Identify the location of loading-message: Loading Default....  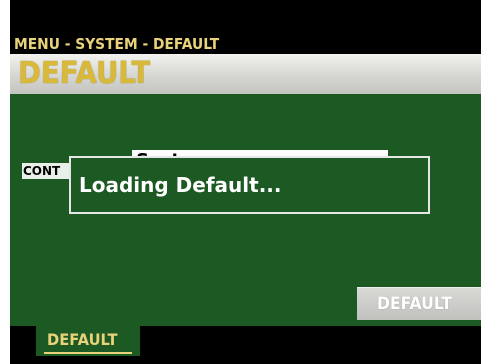
(180, 185).